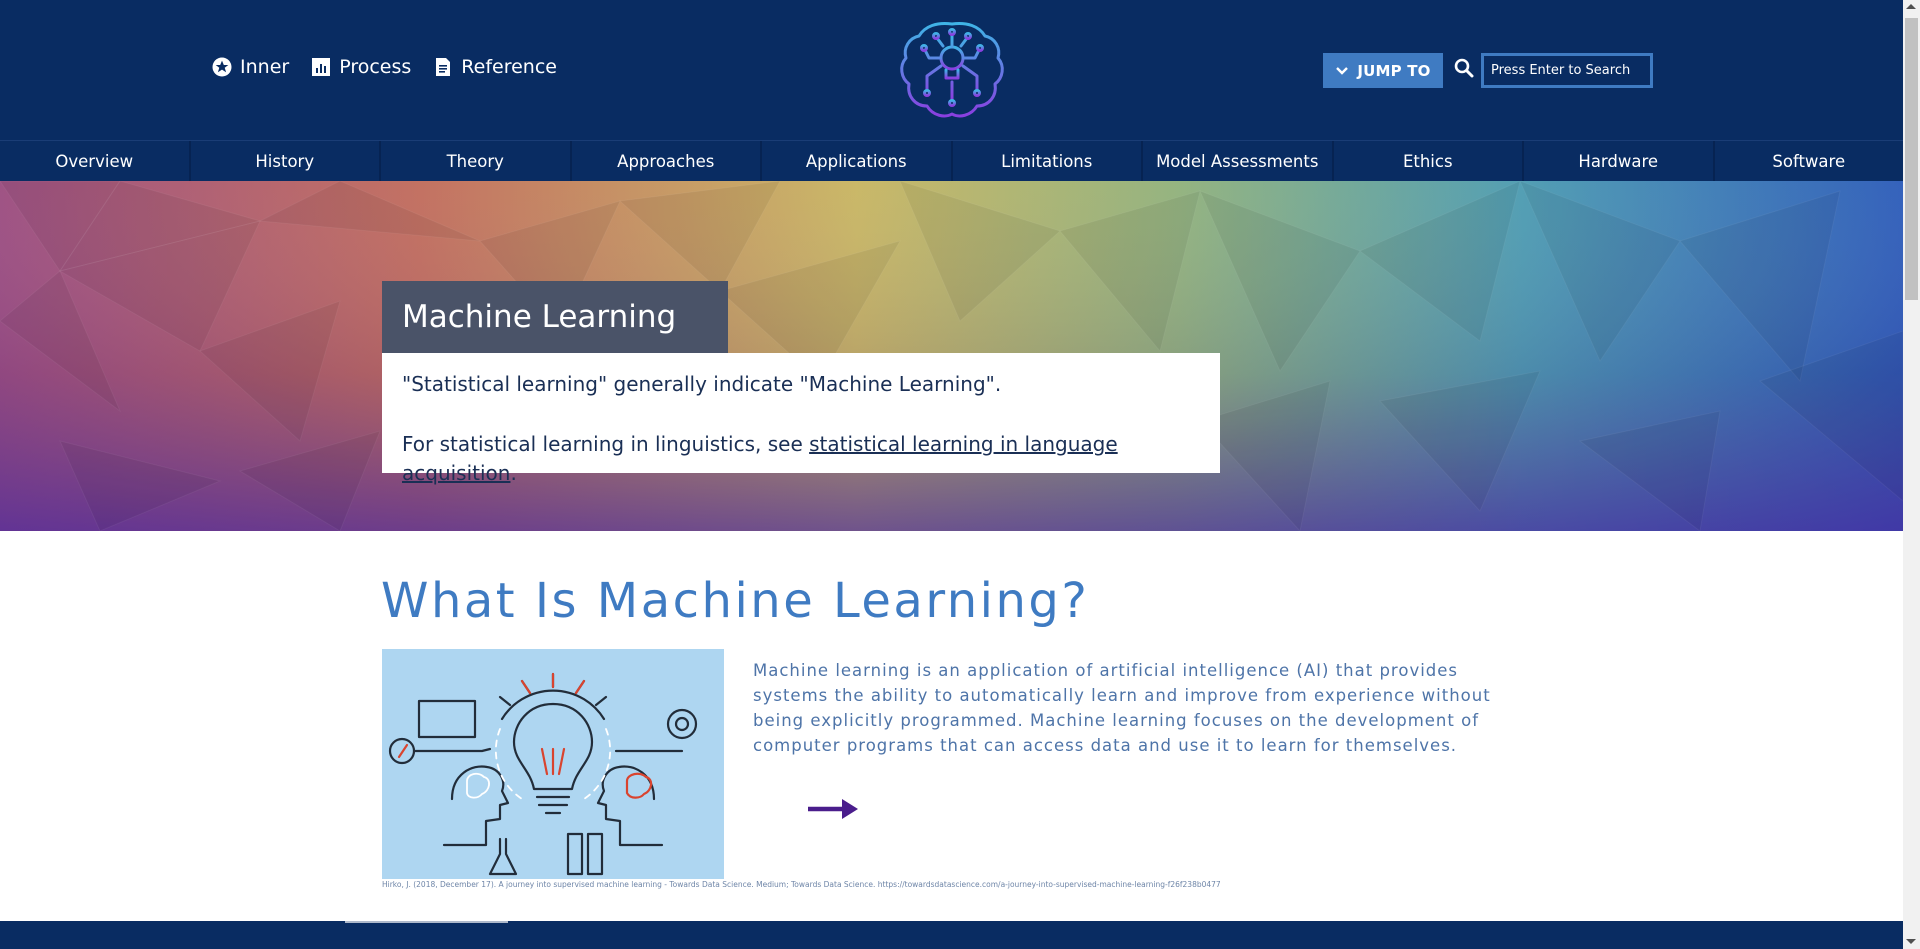  What do you see at coordinates (443, 67) in the screenshot?
I see `document-icon` at bounding box center [443, 67].